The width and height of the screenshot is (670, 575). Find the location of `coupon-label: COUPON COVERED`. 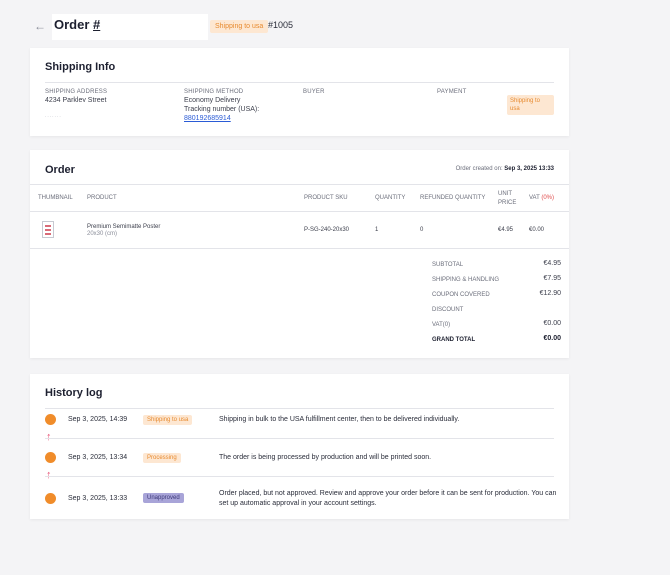

coupon-label: COUPON COVERED is located at coordinates (461, 295).